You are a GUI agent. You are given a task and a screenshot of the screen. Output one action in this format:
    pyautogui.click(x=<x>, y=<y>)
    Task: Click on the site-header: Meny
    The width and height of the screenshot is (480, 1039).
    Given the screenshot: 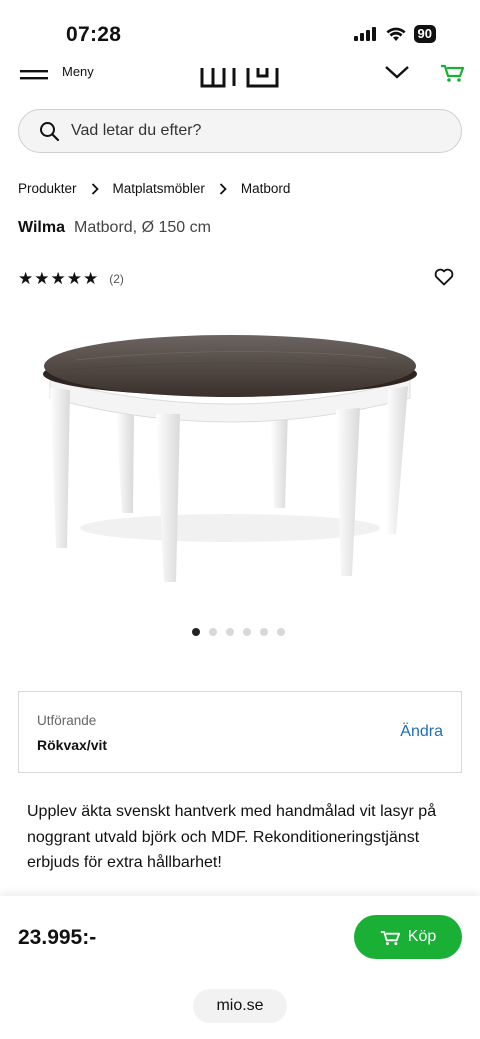 What is the action you would take?
    pyautogui.click(x=240, y=76)
    